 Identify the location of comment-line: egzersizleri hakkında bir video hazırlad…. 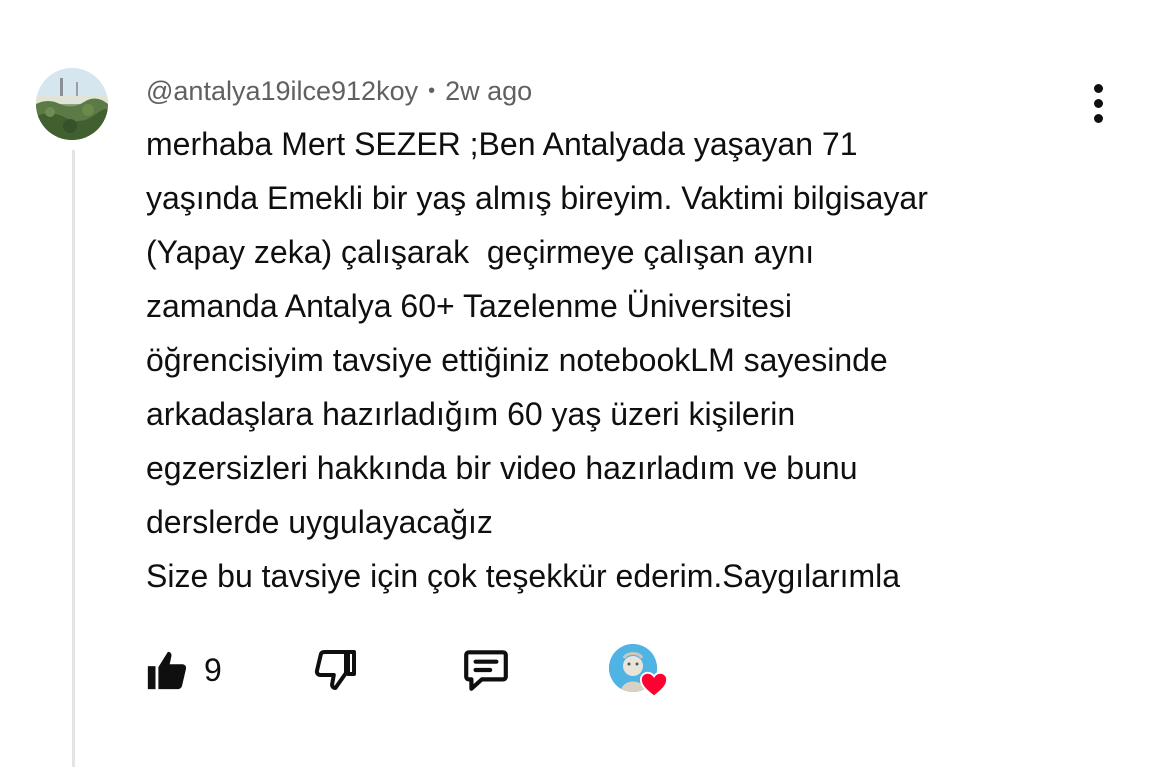
(502, 468).